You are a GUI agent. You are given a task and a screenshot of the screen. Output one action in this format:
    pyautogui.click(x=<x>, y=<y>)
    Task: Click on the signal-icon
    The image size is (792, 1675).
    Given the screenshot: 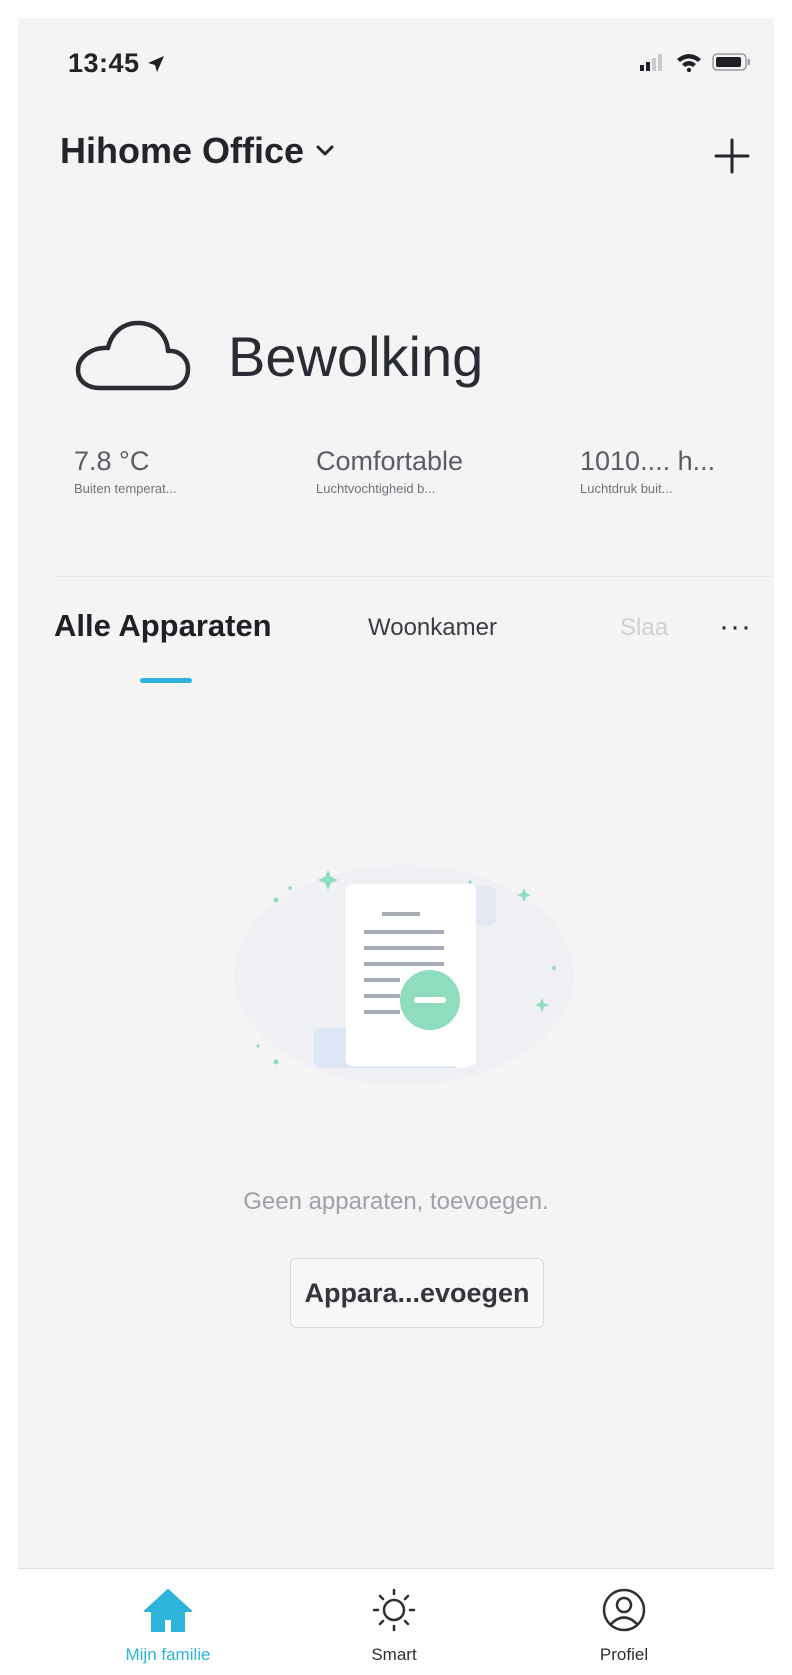 What is the action you would take?
    pyautogui.click(x=651, y=62)
    